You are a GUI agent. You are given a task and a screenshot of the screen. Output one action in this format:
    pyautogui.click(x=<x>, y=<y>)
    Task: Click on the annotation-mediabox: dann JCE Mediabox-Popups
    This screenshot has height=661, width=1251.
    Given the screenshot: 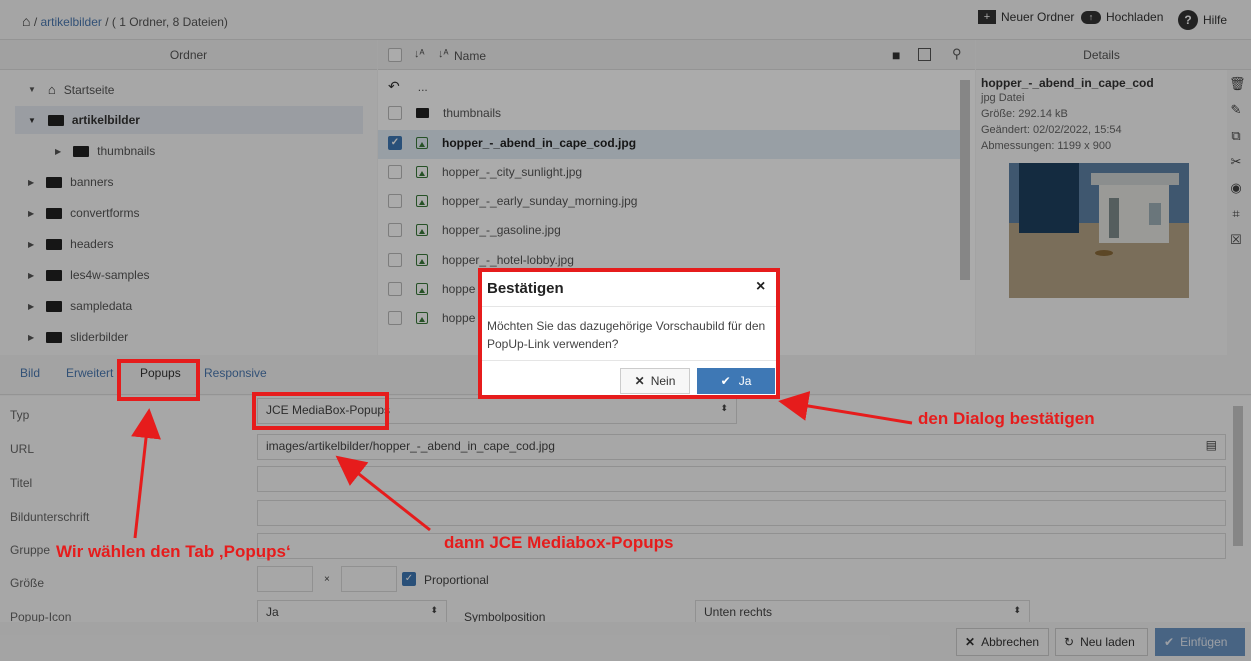 What is the action you would take?
    pyautogui.click(x=559, y=542)
    